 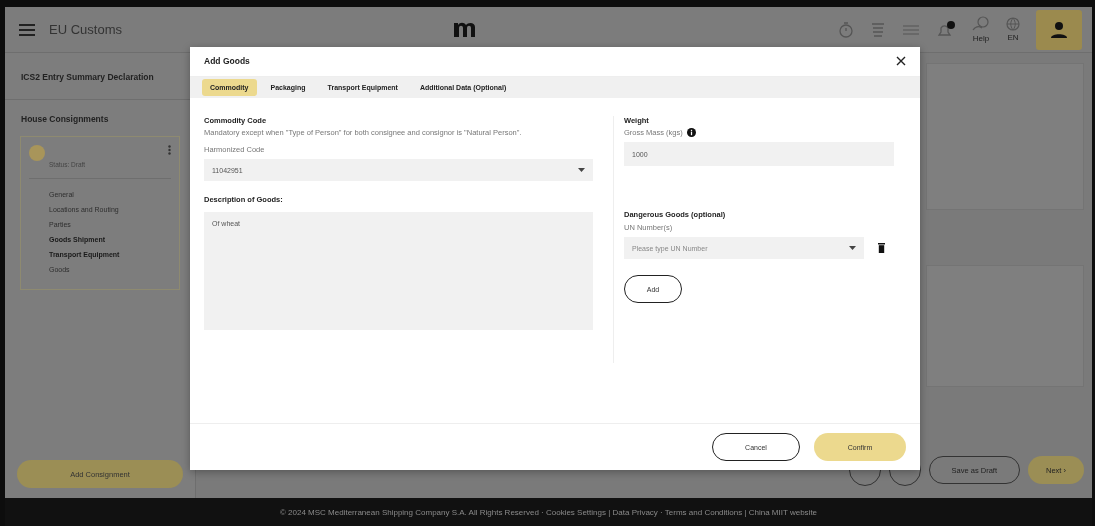 I want to click on icon-label: Help, so click(x=981, y=38).